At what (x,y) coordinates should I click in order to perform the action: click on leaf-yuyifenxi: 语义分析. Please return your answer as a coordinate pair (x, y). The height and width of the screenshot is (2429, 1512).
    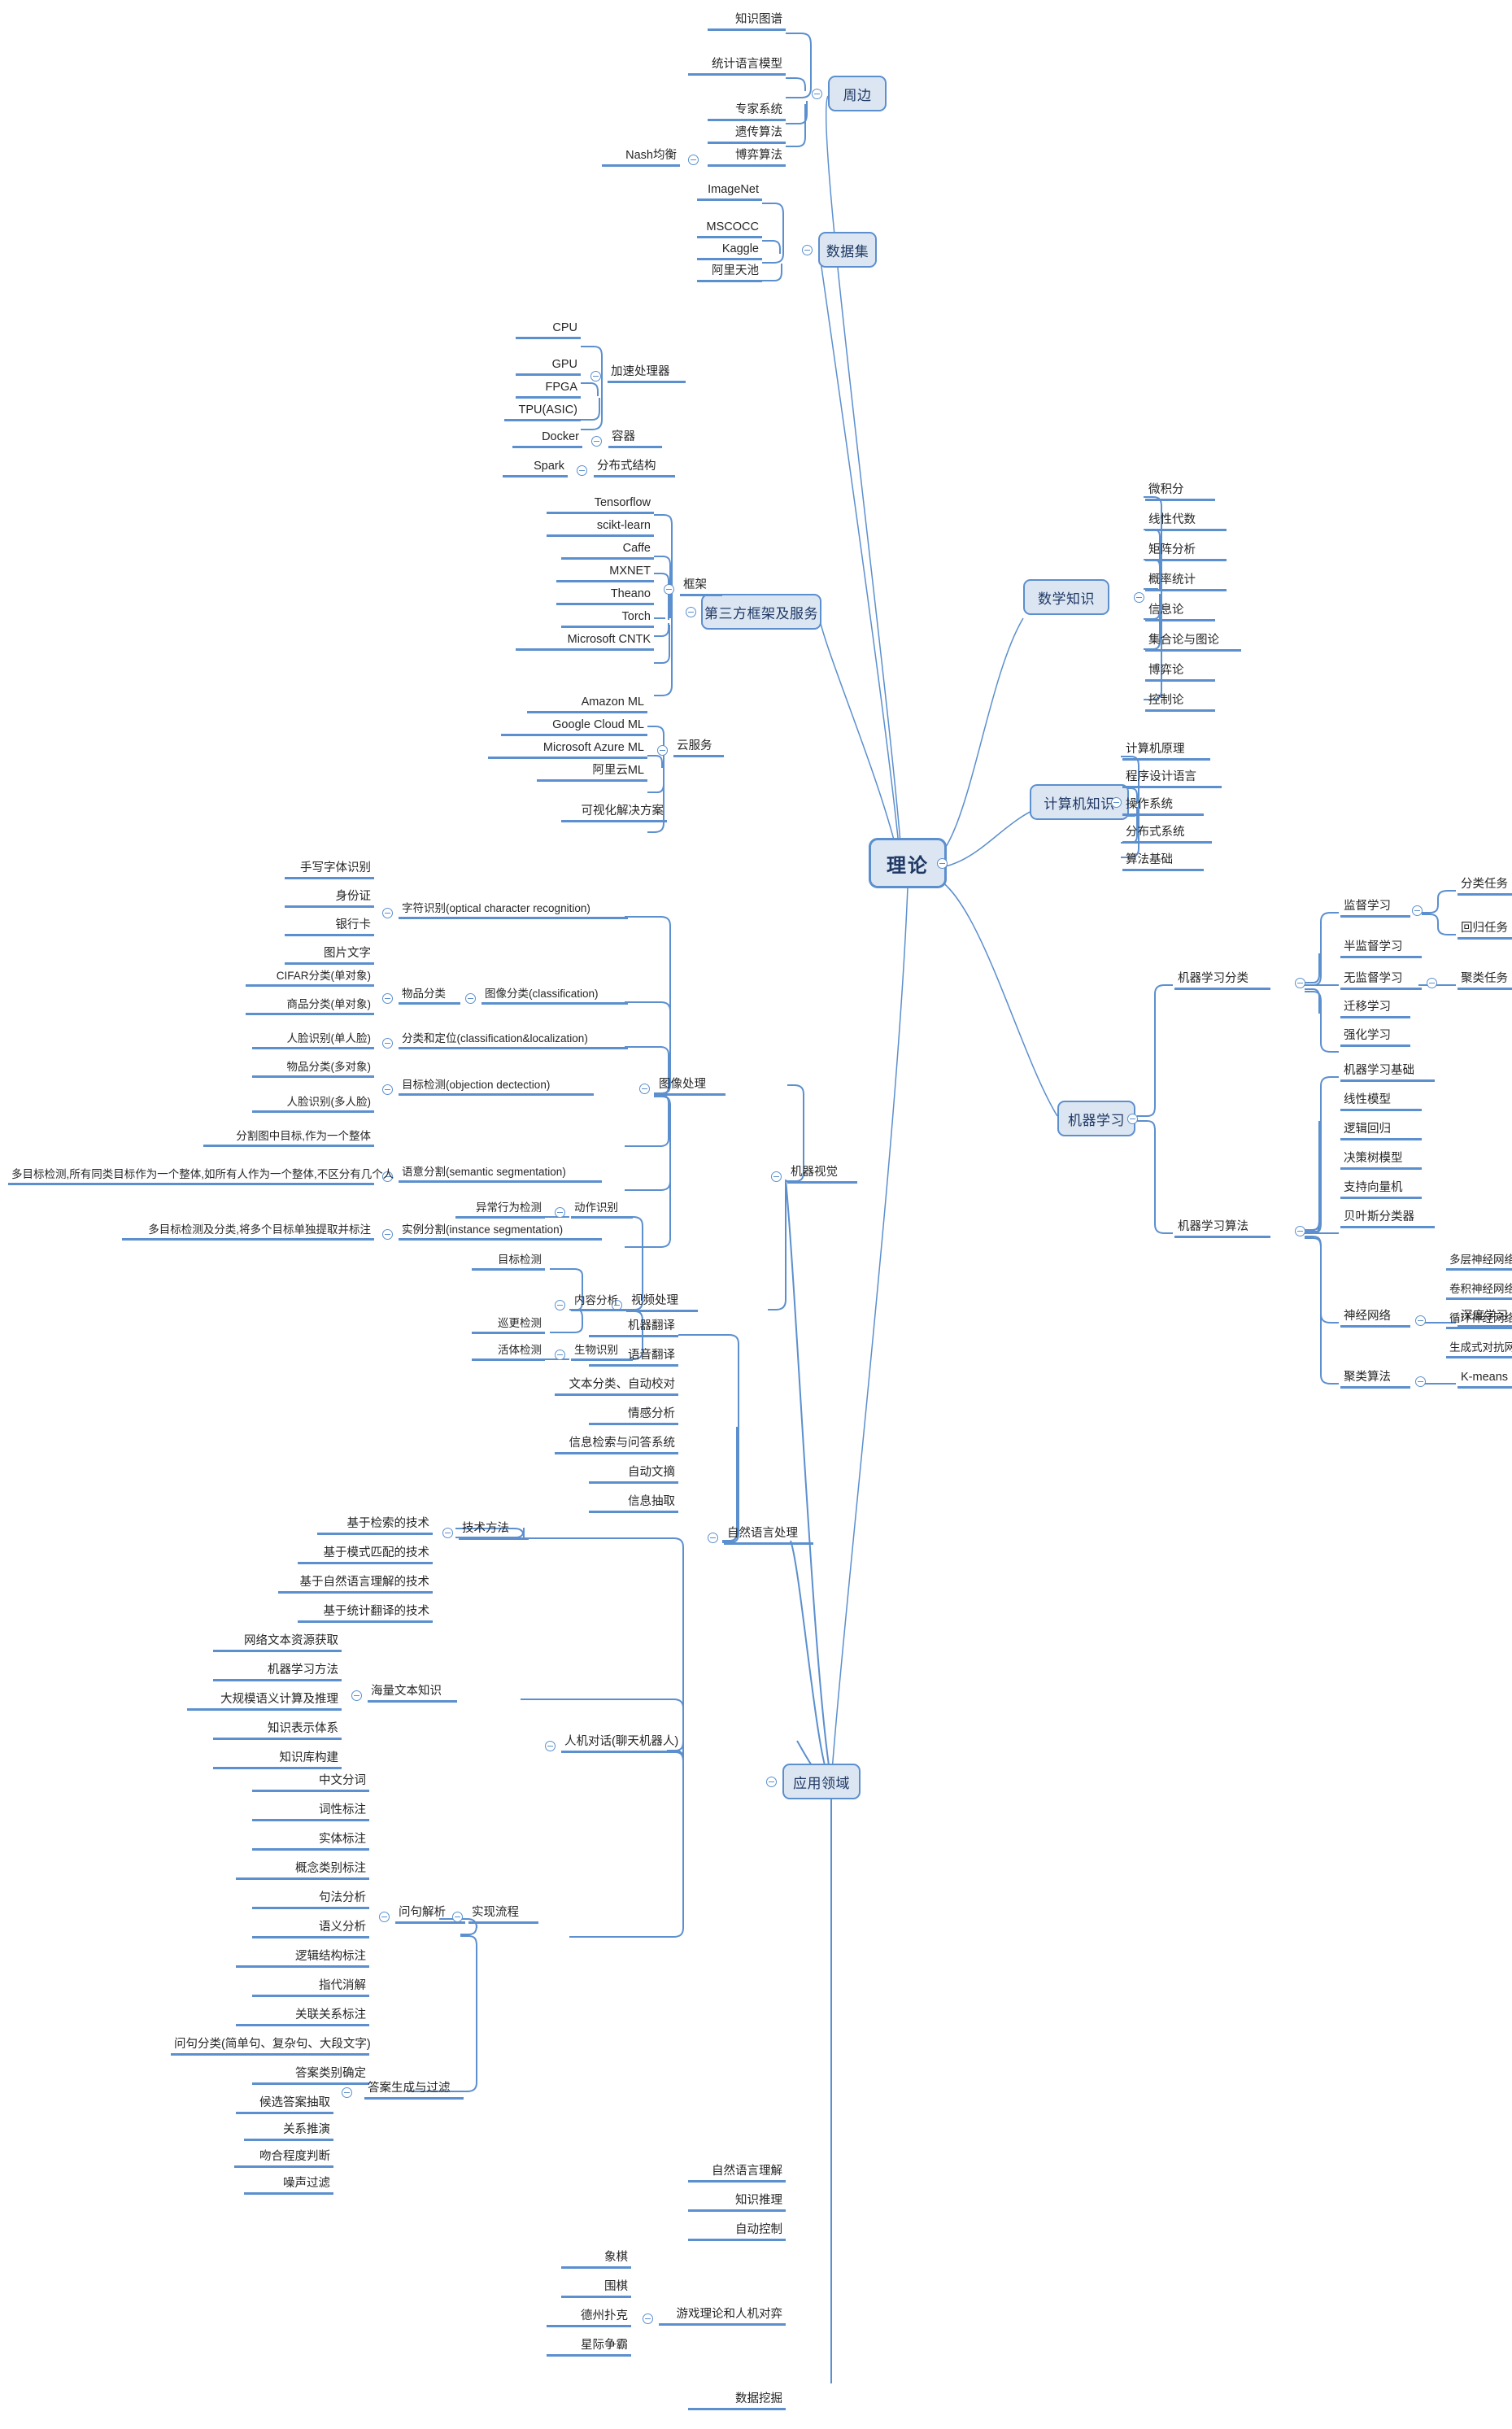
    Looking at the image, I should click on (310, 1930).